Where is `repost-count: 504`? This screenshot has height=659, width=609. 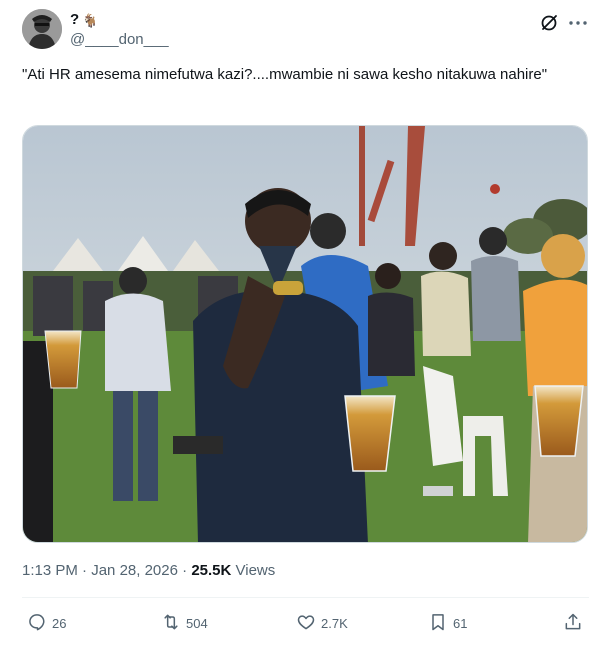
repost-count: 504 is located at coordinates (197, 623).